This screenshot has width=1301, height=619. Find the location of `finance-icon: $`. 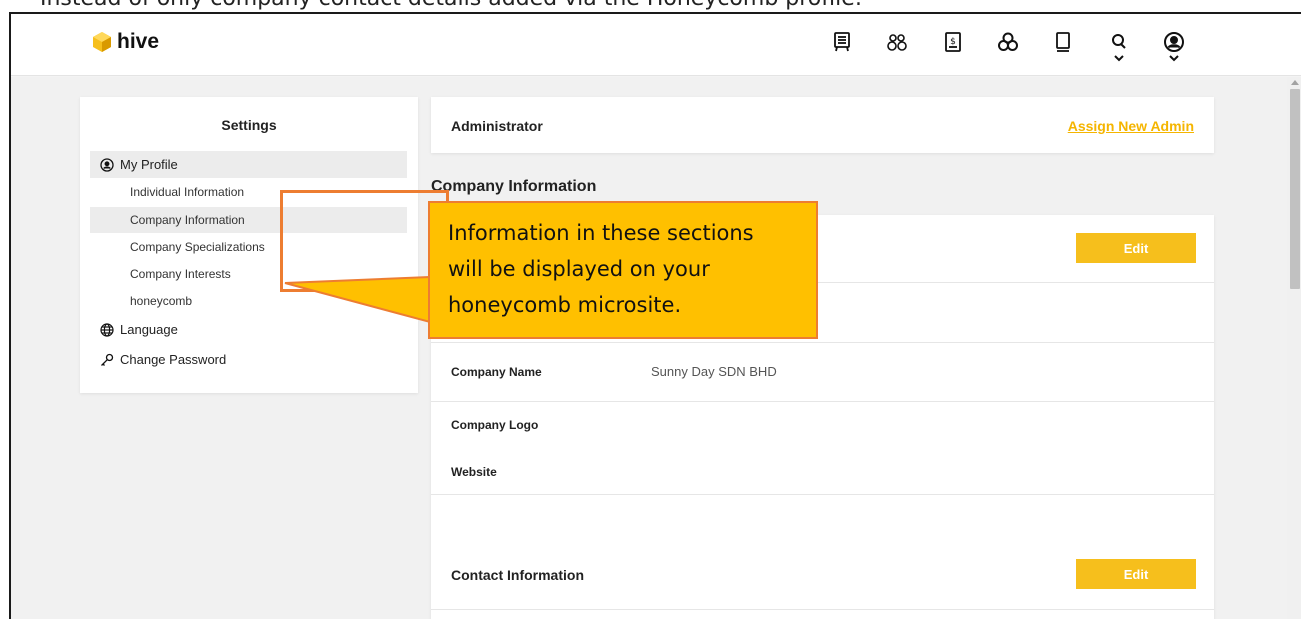

finance-icon: $ is located at coordinates (953, 42).